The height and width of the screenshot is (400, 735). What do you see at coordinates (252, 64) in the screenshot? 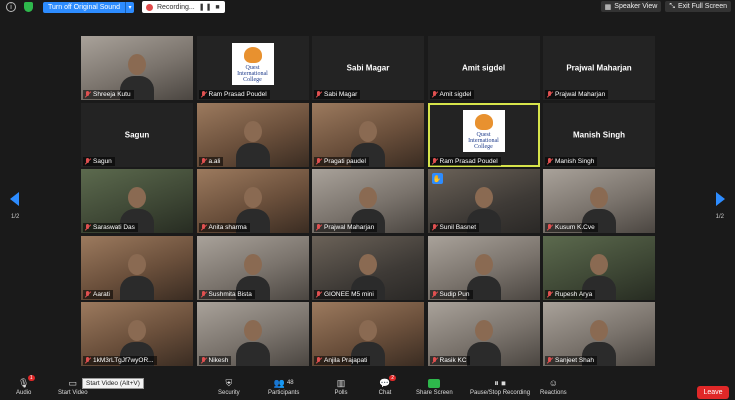
I see `college-logo: Quest International College` at bounding box center [252, 64].